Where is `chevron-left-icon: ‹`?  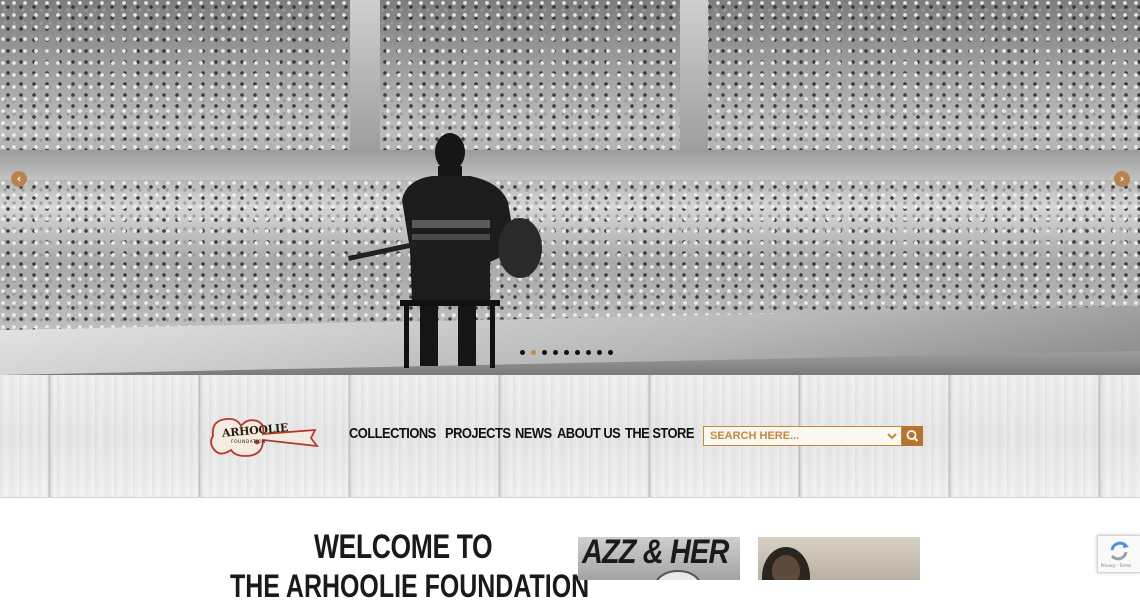 chevron-left-icon: ‹ is located at coordinates (19, 178).